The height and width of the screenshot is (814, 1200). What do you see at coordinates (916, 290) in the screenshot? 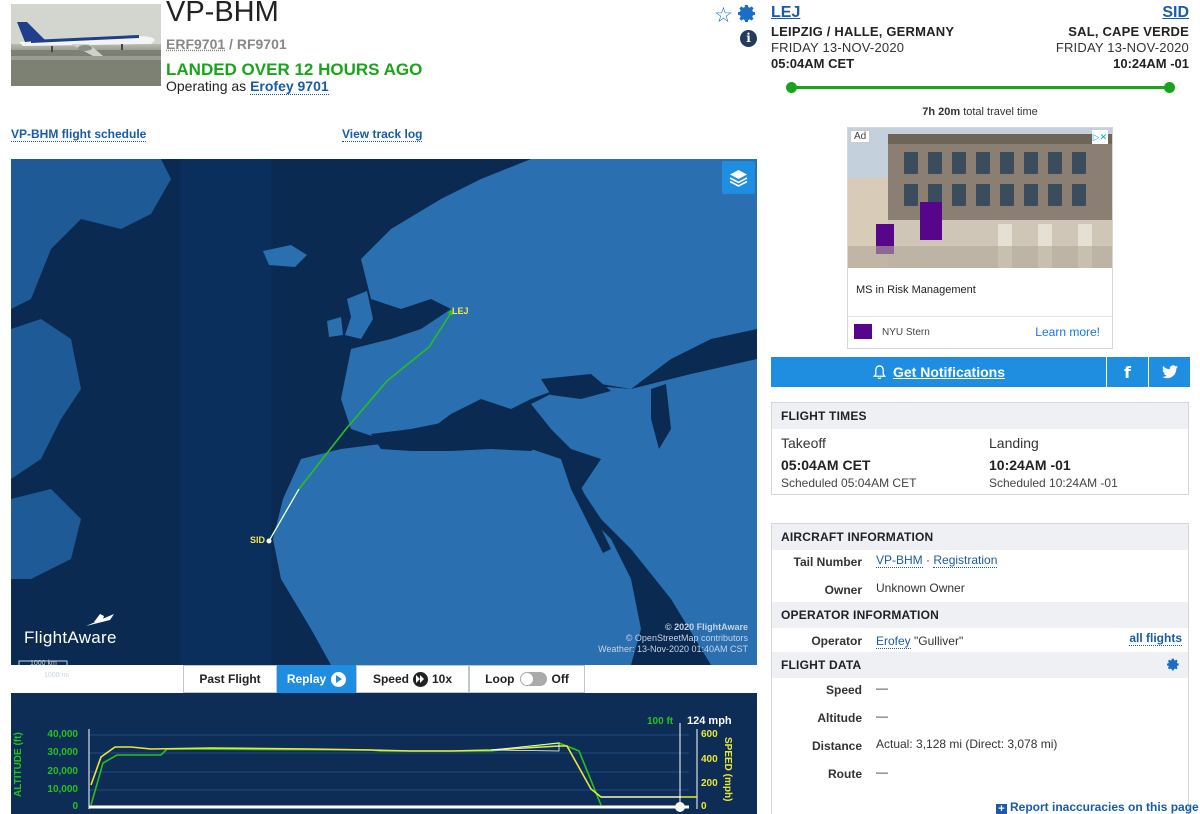
I see `ad-headline: MS in Risk Management` at bounding box center [916, 290].